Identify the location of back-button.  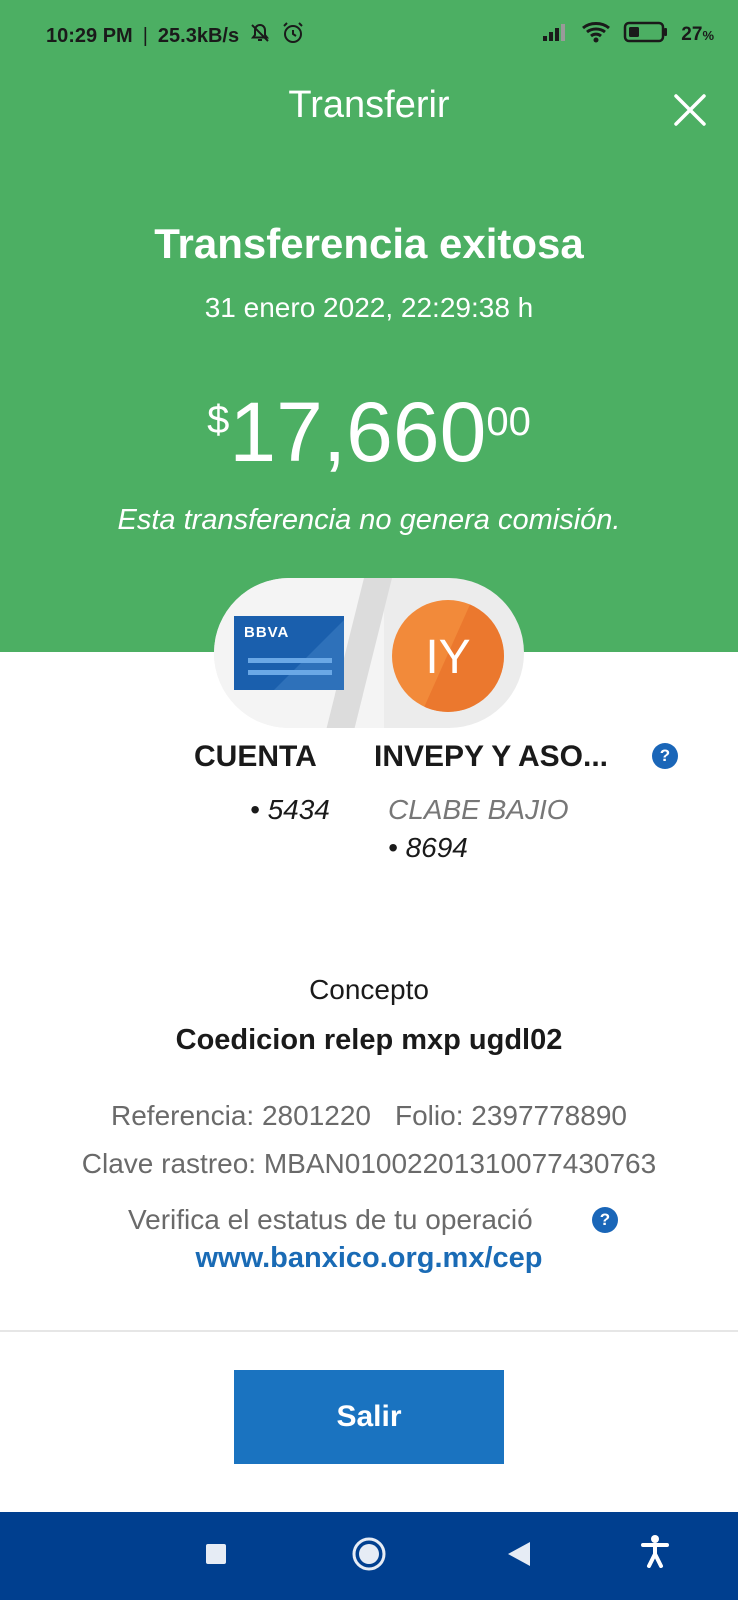
(519, 1556).